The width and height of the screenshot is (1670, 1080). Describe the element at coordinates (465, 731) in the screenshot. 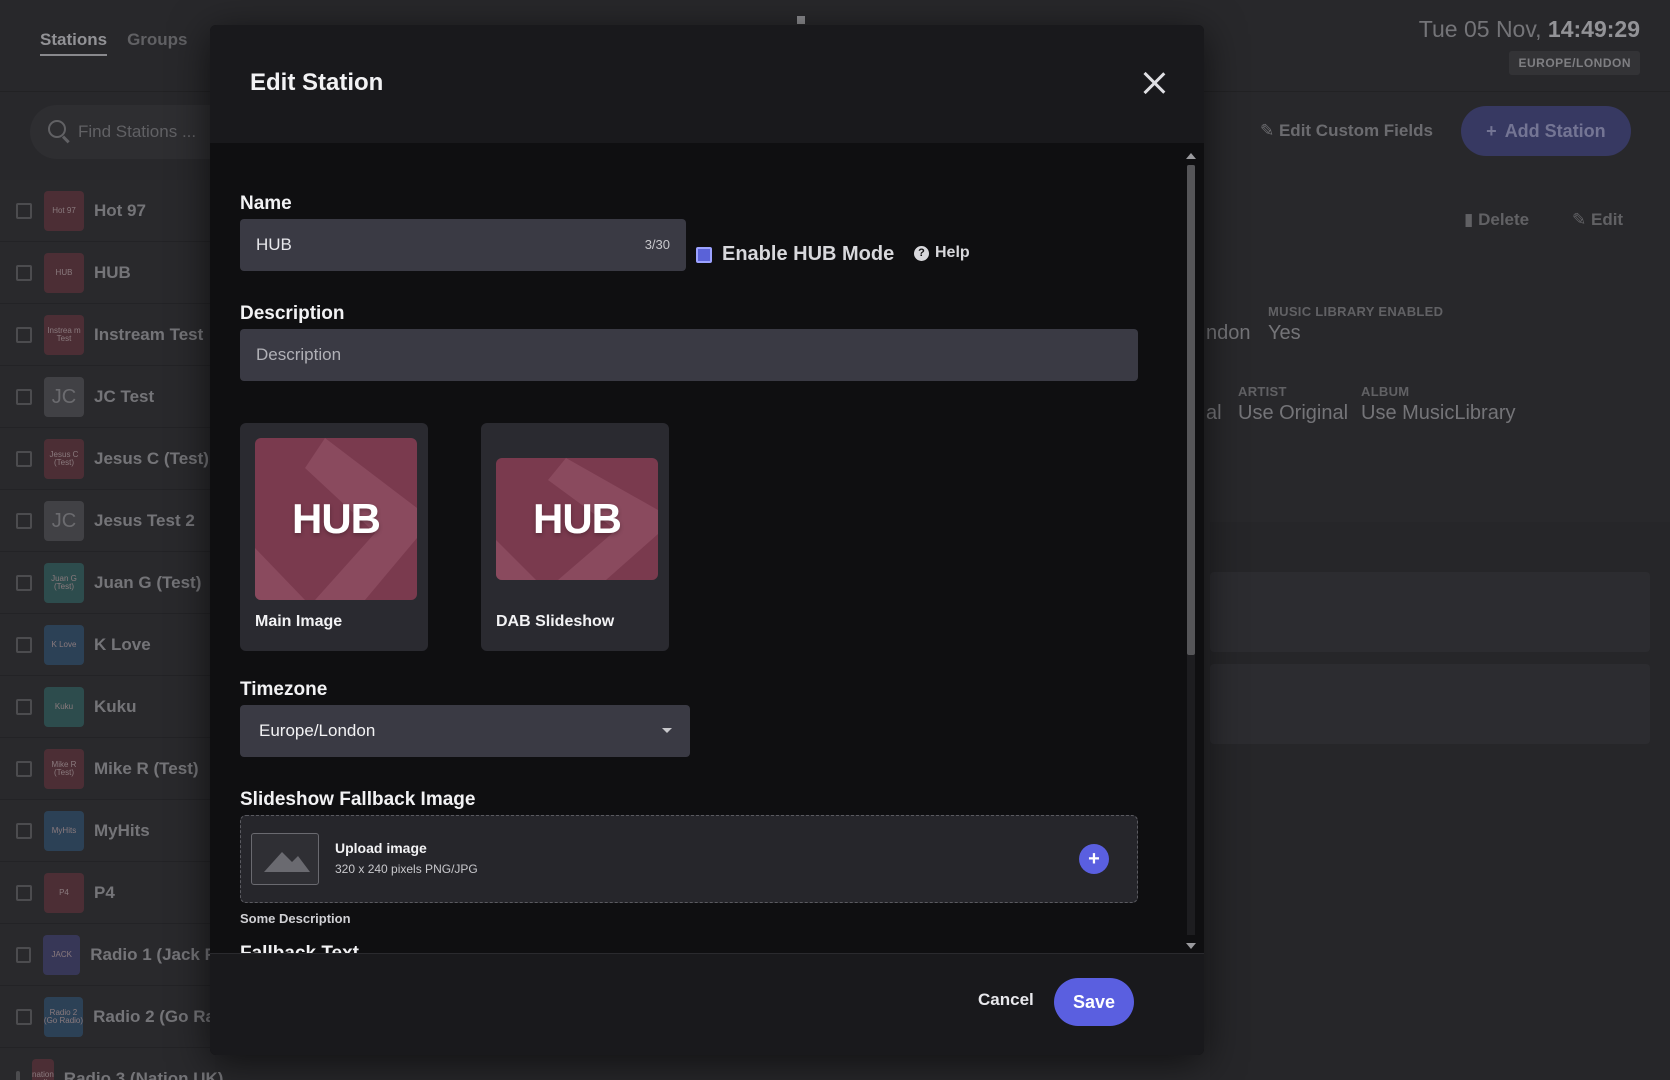

I see `timezone-select: Europe/London` at that location.